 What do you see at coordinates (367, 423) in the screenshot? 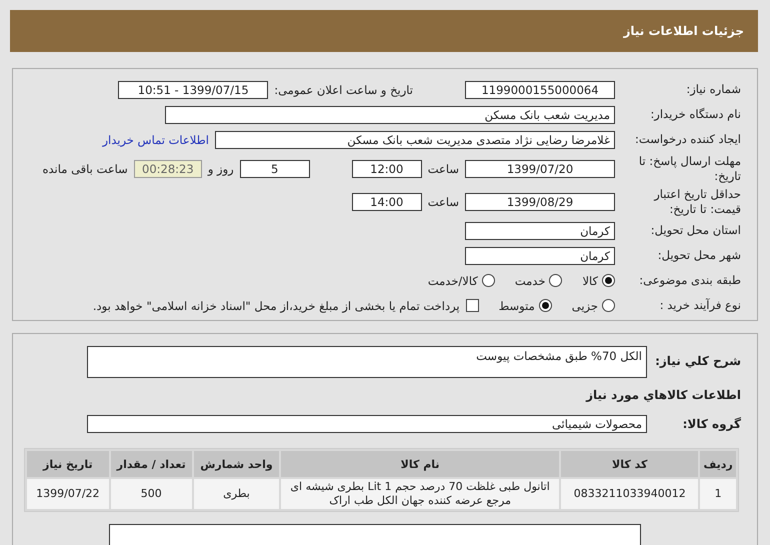
I see `text-field: محصولات شیمیائی` at bounding box center [367, 423].